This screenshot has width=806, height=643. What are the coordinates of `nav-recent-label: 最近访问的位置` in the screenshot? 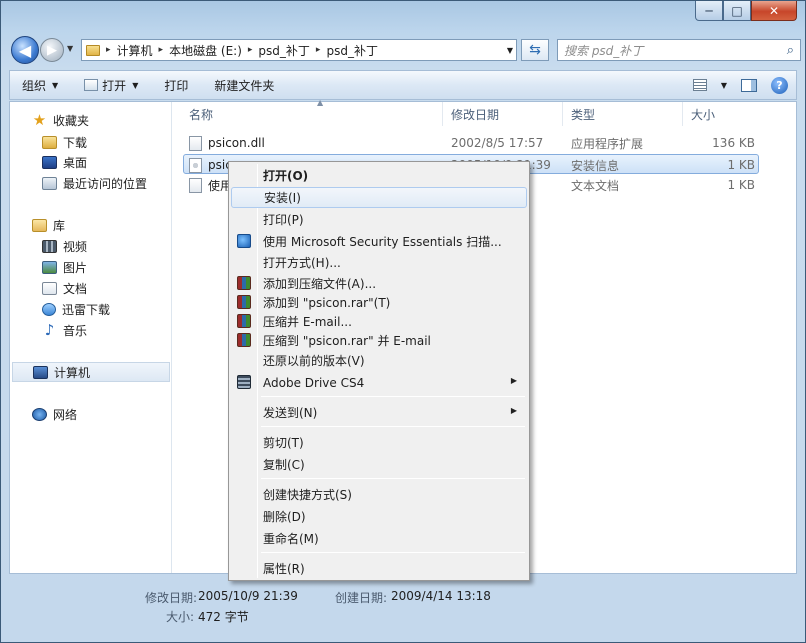 It's located at (105, 183).